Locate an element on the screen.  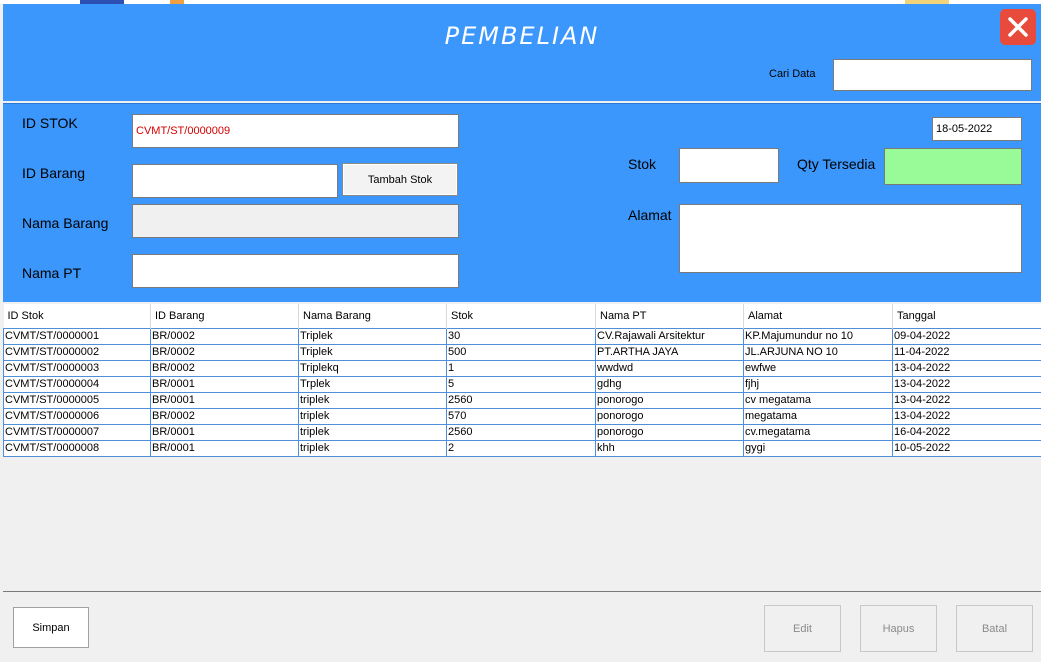
cell-id-stok: CVMT/ST/0000003 is located at coordinates (77, 368).